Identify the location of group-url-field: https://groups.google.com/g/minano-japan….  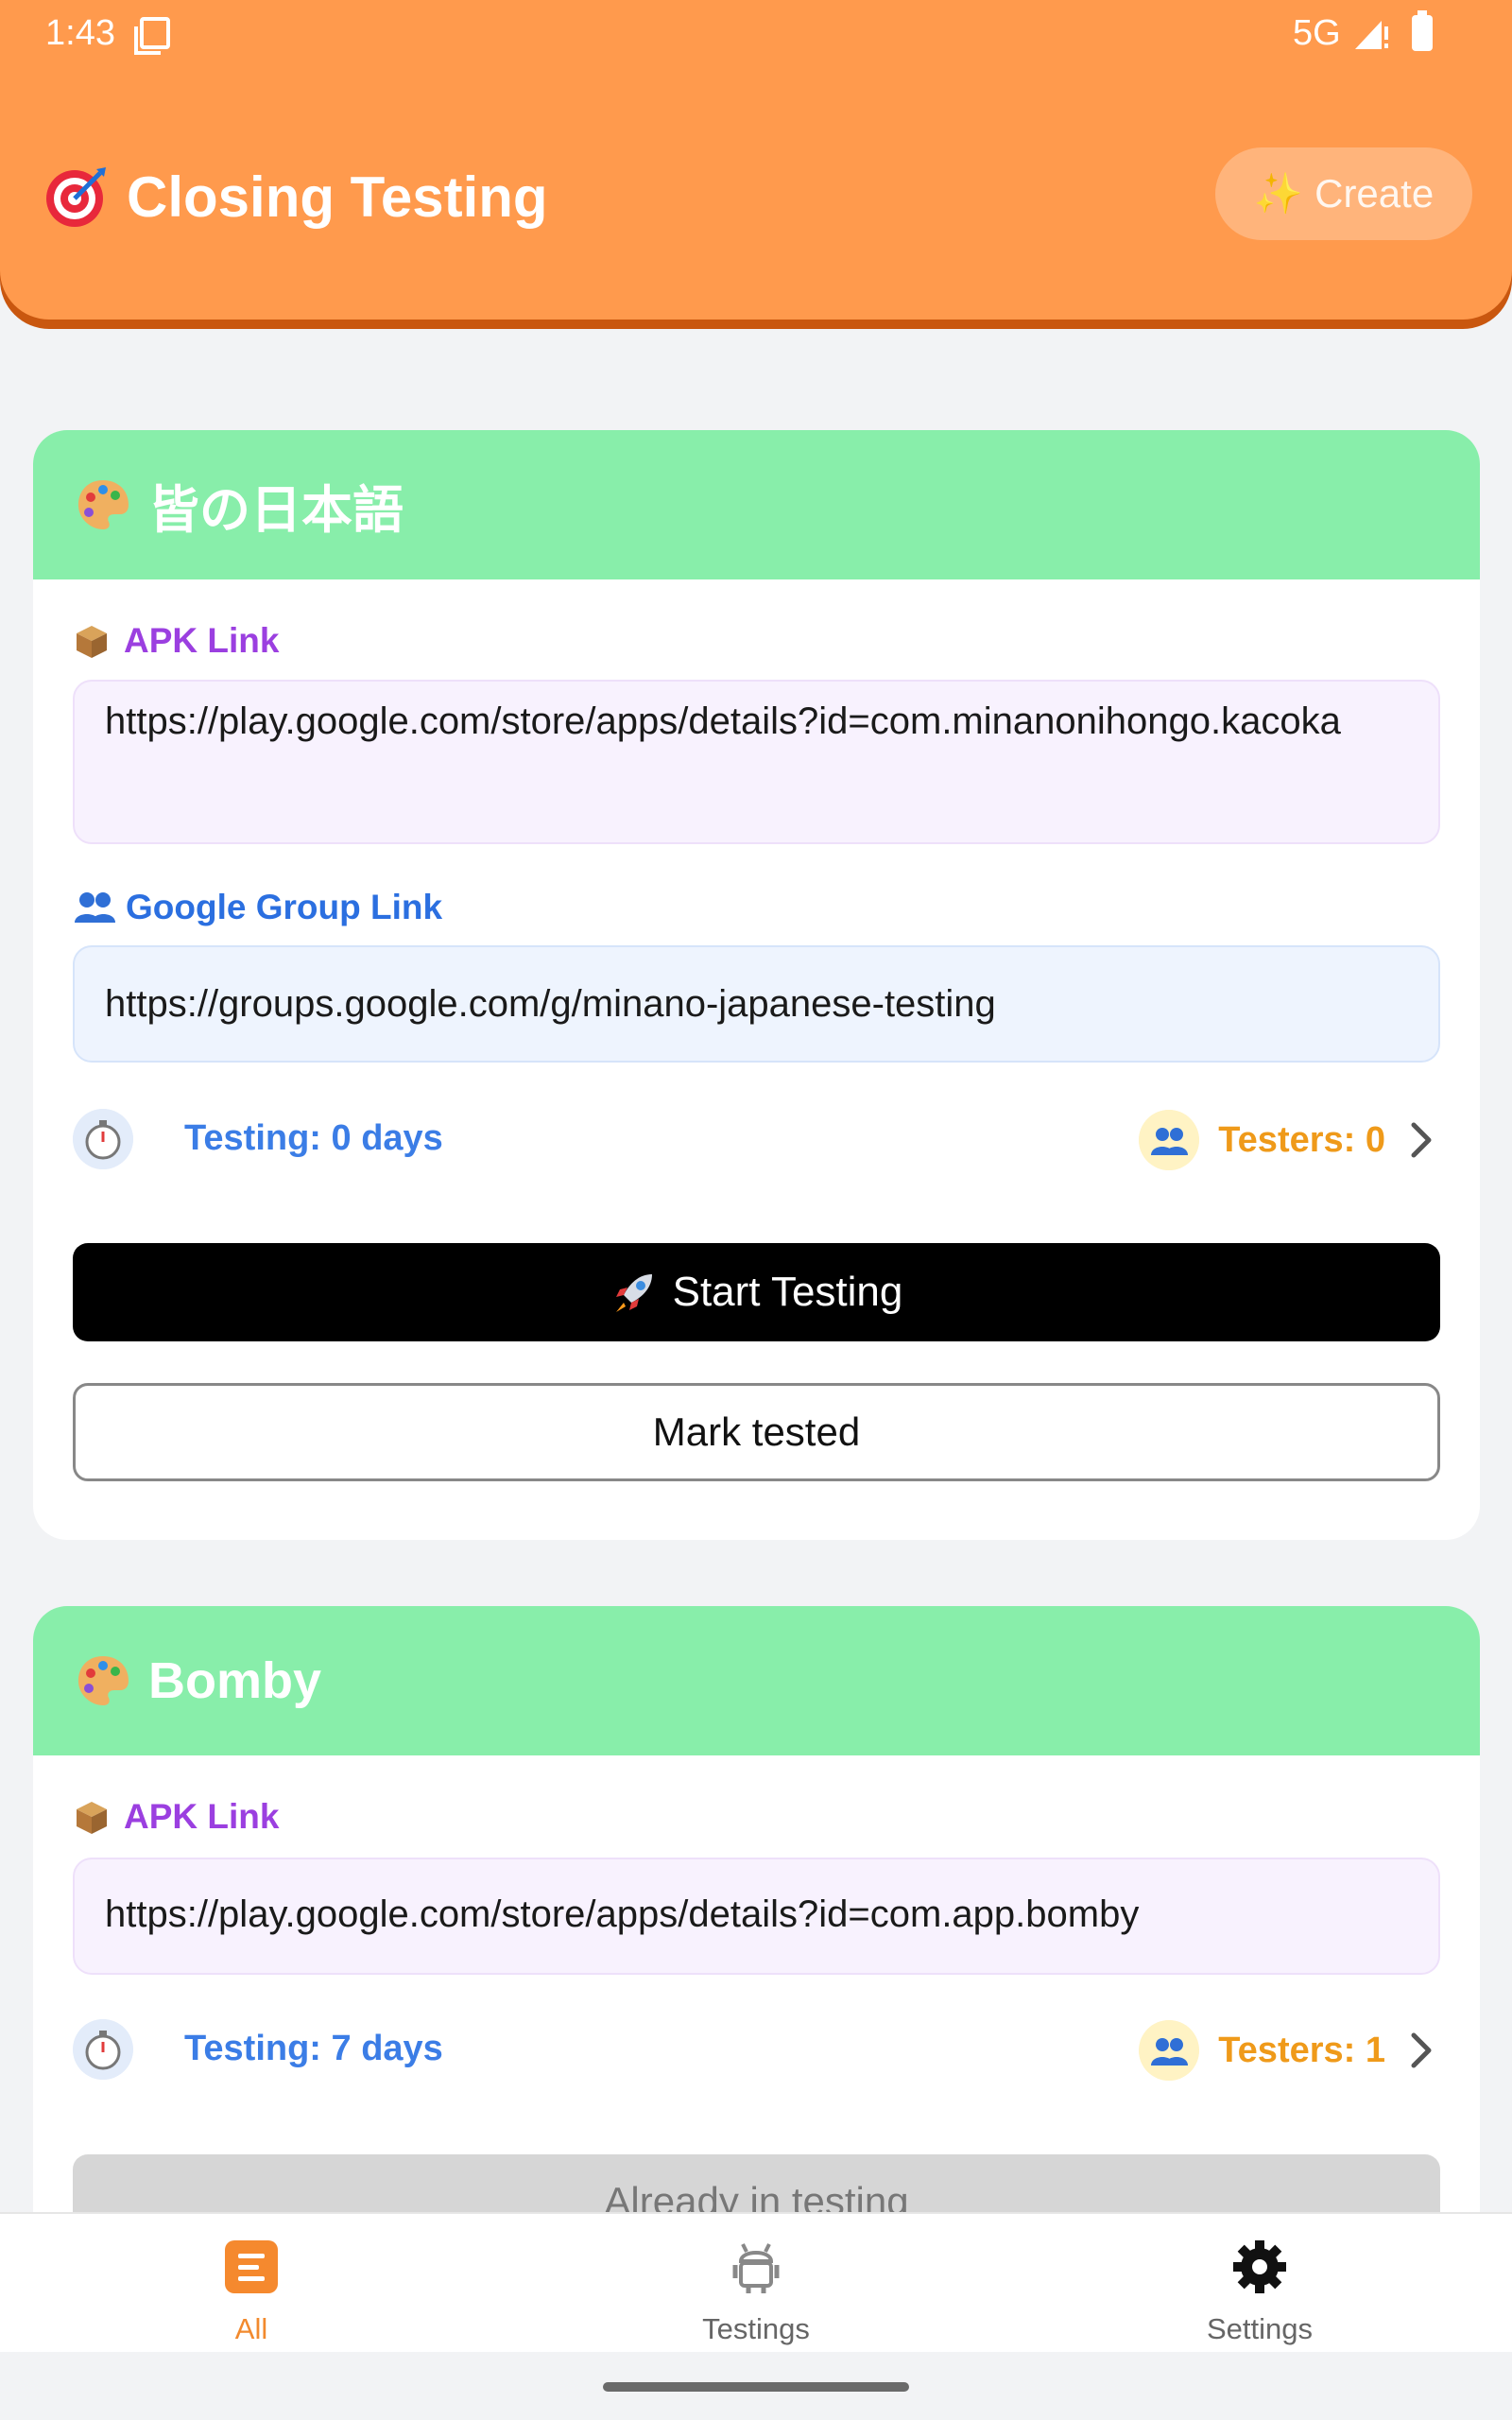
(756, 1004).